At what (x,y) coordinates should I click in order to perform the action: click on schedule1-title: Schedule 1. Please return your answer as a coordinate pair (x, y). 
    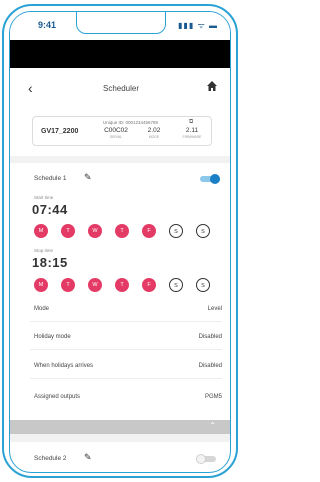
    Looking at the image, I should click on (50, 178).